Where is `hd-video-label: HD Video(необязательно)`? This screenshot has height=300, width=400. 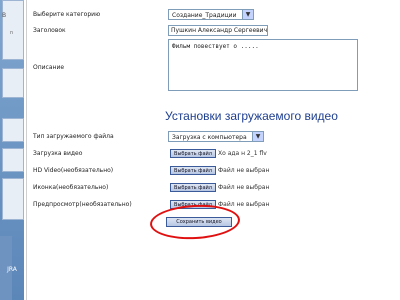
hd-video-label: HD Video(необязательно) is located at coordinates (73, 170).